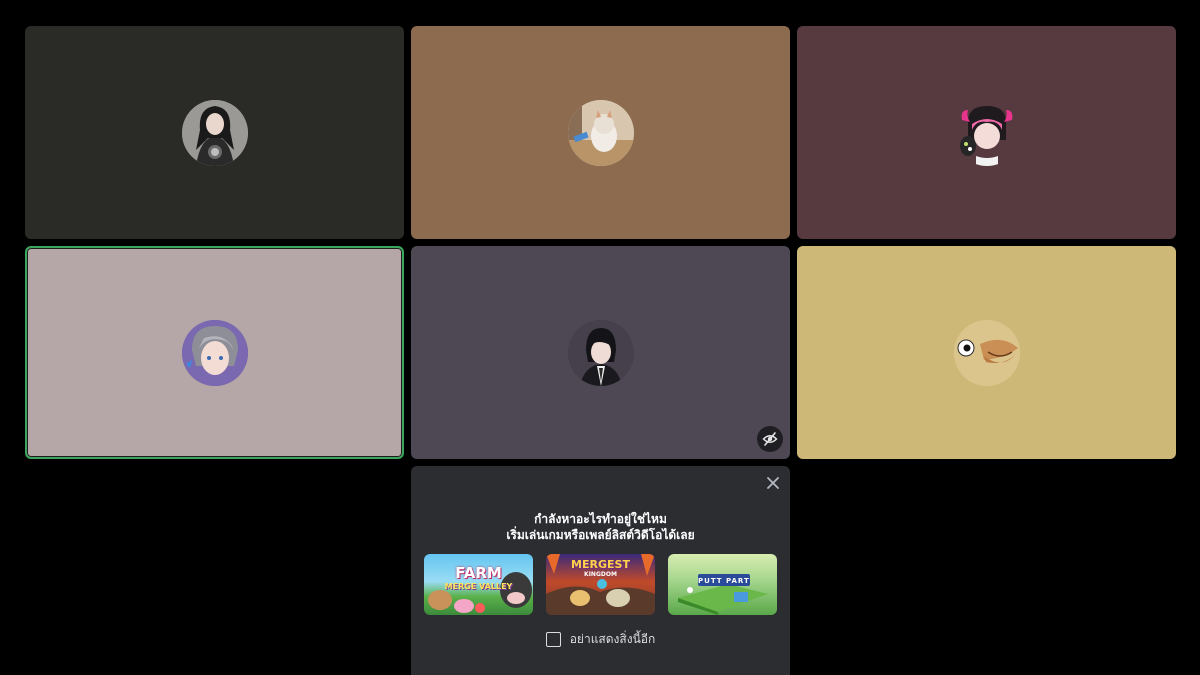  I want to click on close-glyph, so click(773, 483).